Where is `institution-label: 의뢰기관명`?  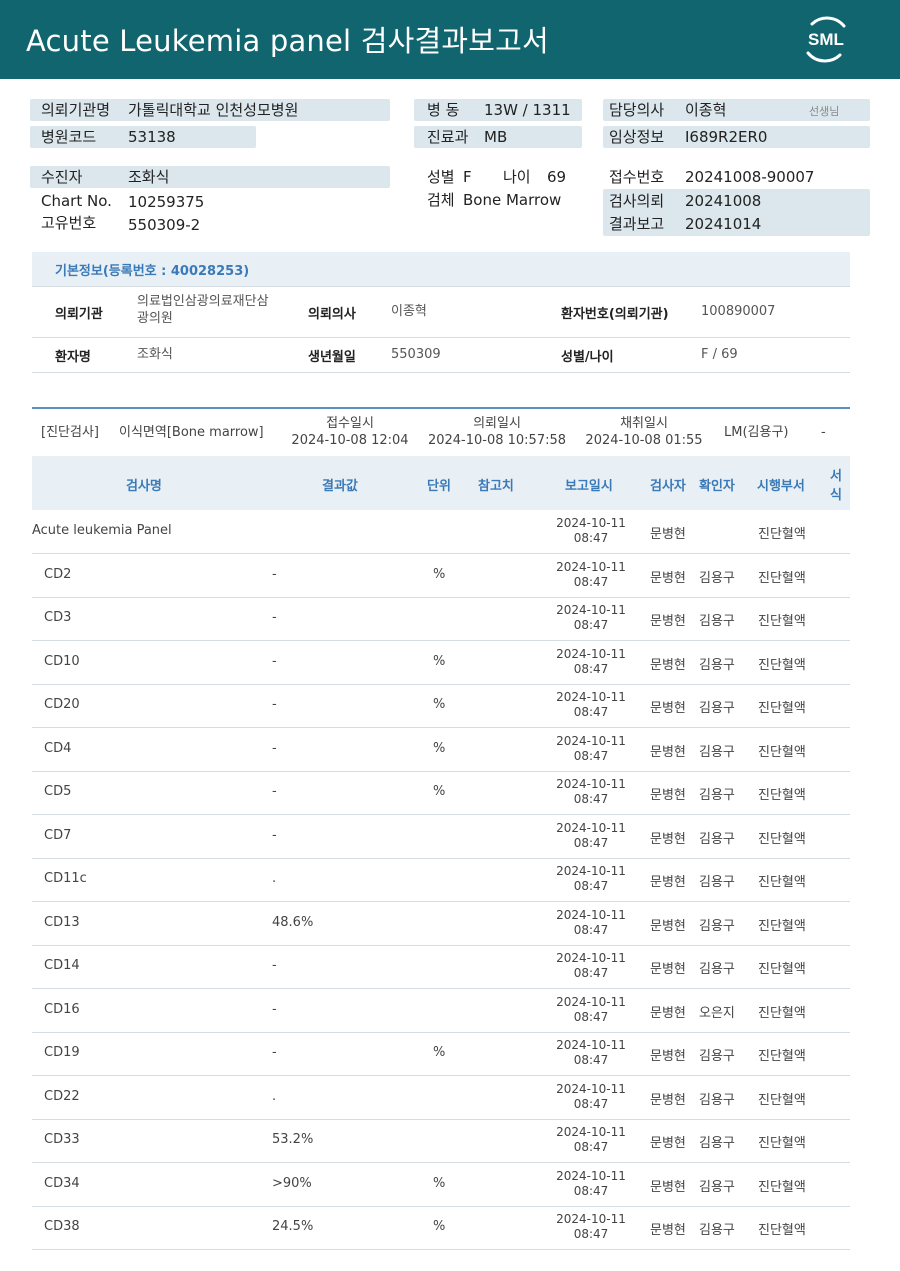 institution-label: 의뢰기관명 is located at coordinates (76, 110).